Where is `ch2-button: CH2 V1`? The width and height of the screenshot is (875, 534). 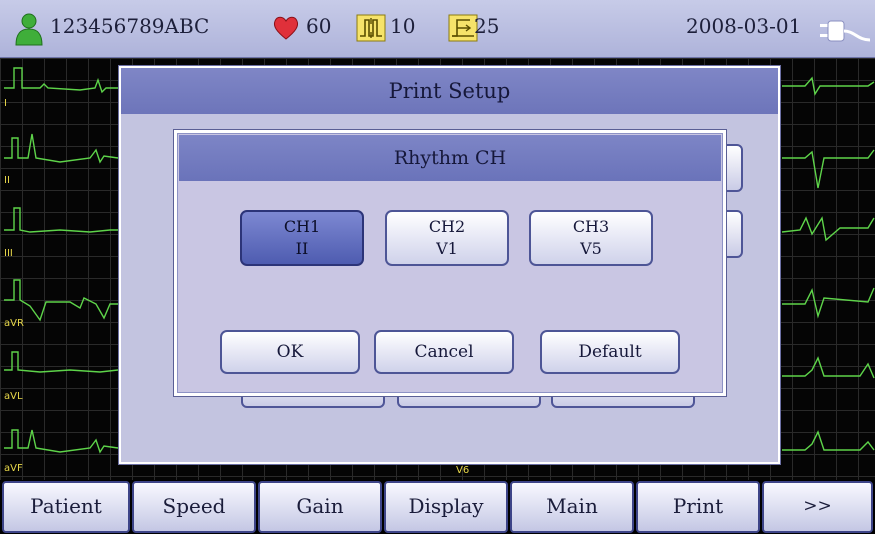 ch2-button: CH2 V1 is located at coordinates (447, 238).